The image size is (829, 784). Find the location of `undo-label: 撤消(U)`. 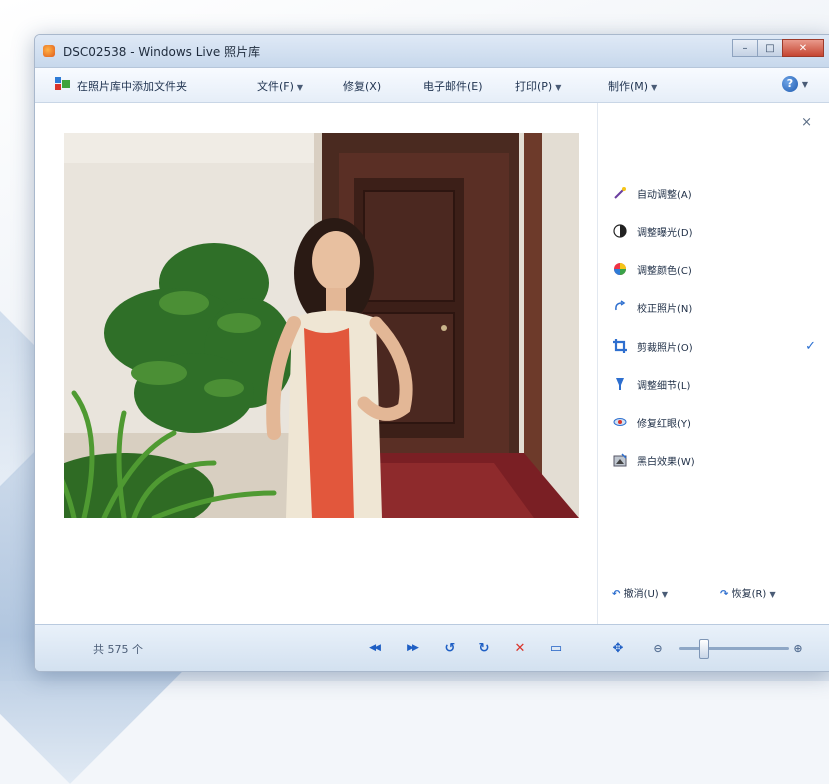

undo-label: 撤消(U) is located at coordinates (641, 594).